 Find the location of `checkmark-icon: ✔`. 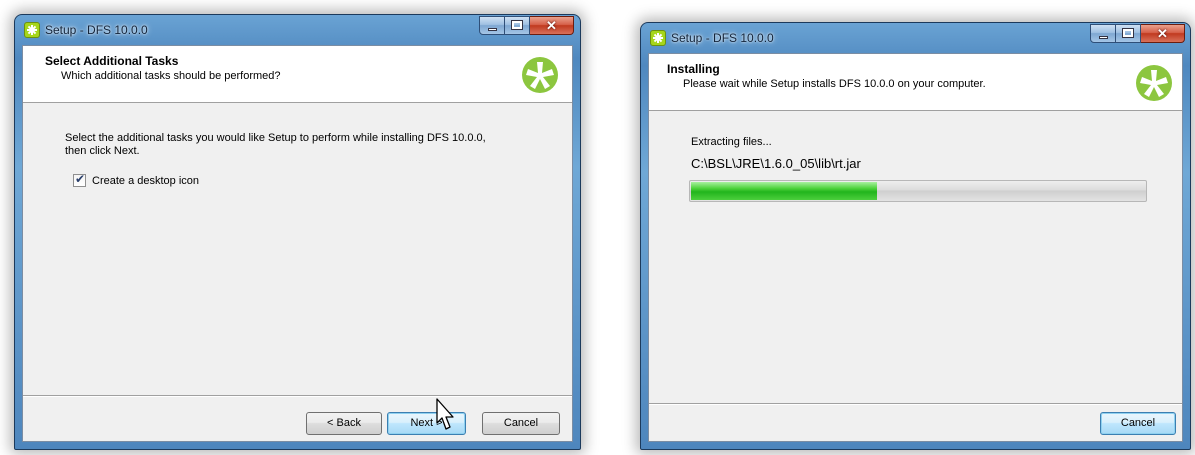

checkmark-icon: ✔ is located at coordinates (80, 179).